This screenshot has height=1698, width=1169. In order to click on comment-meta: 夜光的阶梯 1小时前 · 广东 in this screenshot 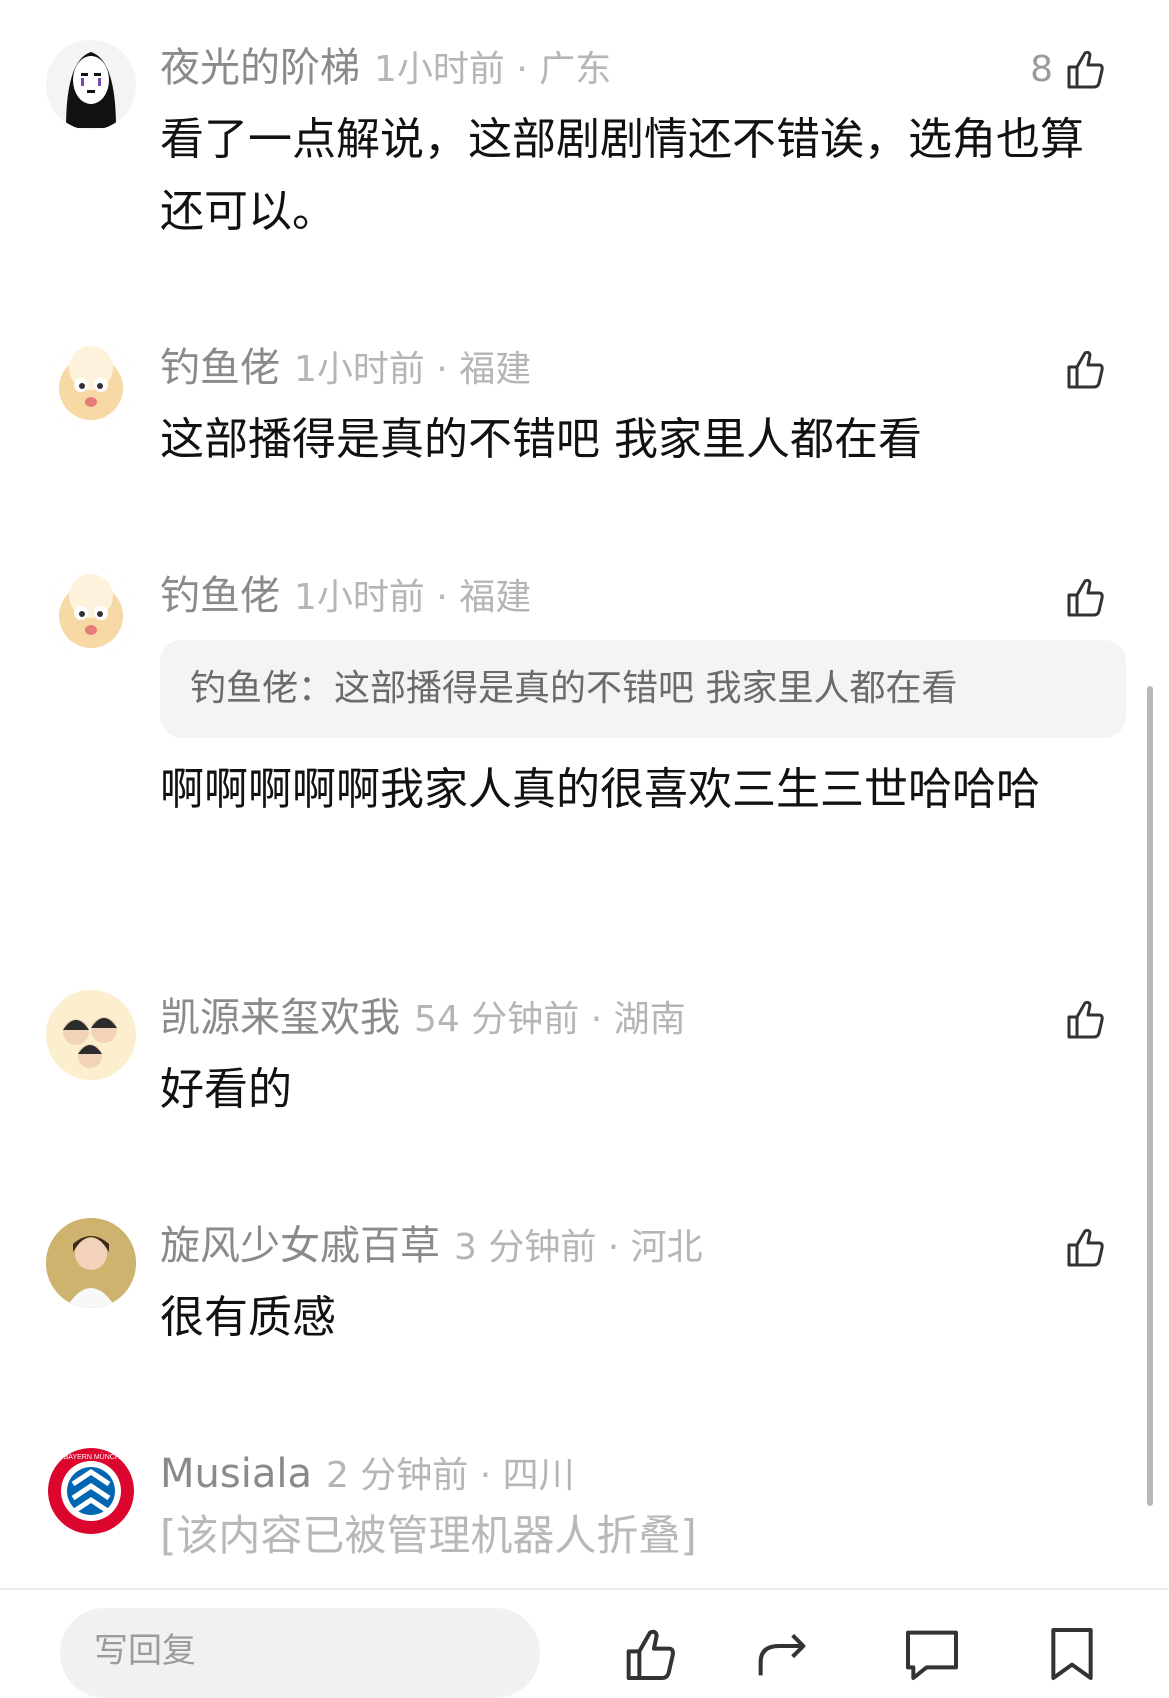, I will do `click(385, 68)`.